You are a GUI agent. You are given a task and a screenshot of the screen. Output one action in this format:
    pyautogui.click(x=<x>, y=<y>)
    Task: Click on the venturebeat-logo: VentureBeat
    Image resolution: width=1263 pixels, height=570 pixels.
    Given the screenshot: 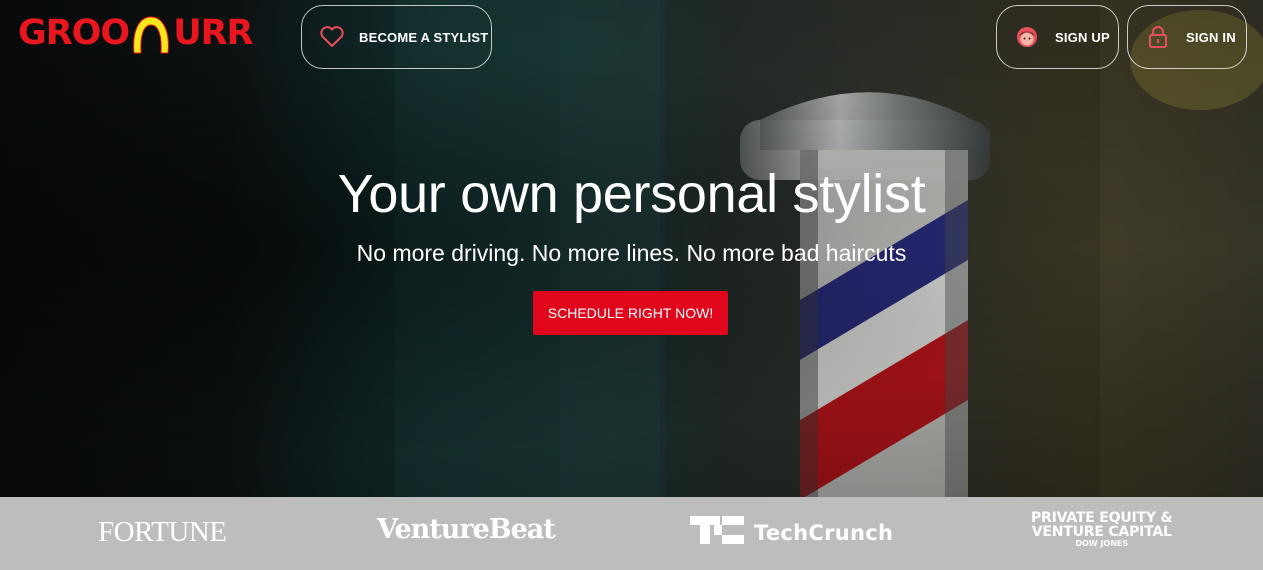 What is the action you would take?
    pyautogui.click(x=466, y=529)
    